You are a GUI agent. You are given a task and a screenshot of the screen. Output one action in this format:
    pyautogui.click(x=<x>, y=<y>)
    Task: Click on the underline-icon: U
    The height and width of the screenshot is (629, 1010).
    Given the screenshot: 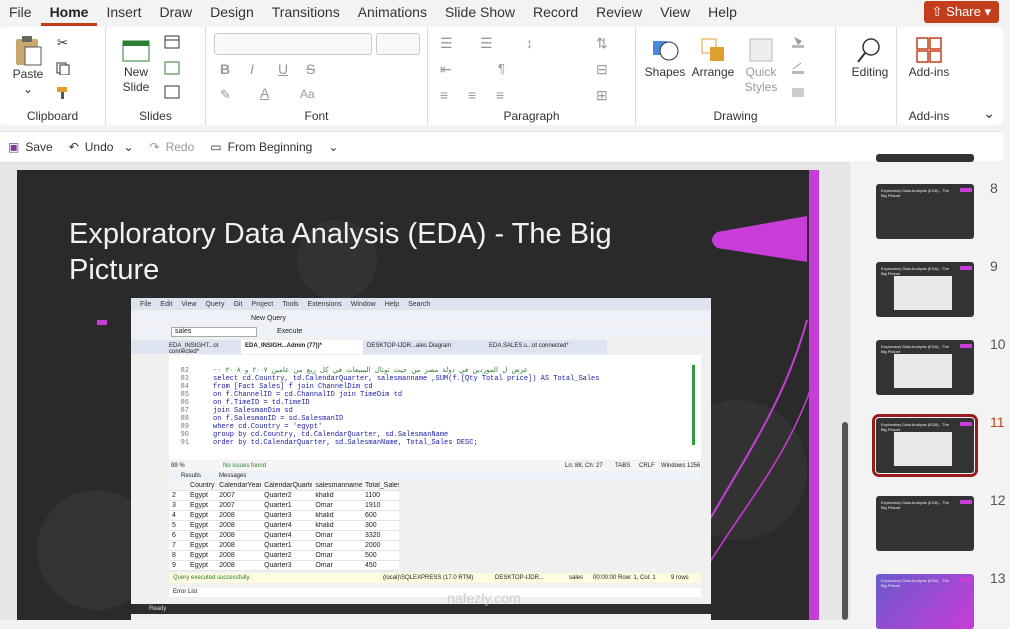 What is the action you would take?
    pyautogui.click(x=283, y=69)
    